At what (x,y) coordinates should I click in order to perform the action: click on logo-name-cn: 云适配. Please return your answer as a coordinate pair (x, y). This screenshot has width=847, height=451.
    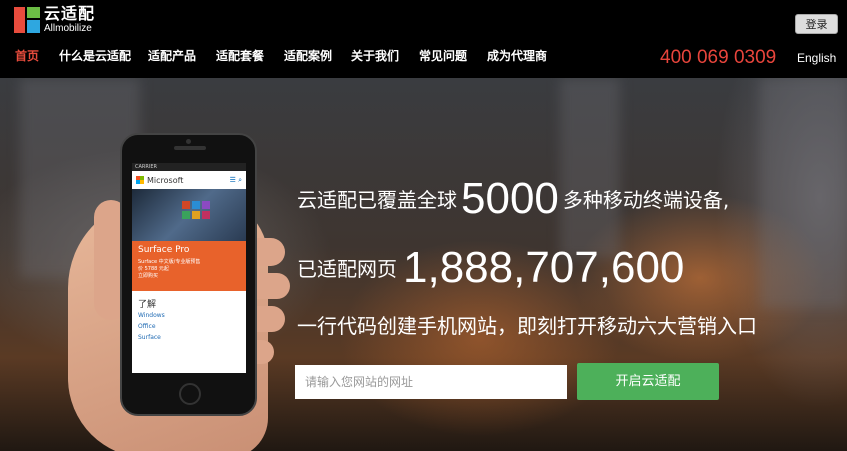
    Looking at the image, I should click on (70, 13).